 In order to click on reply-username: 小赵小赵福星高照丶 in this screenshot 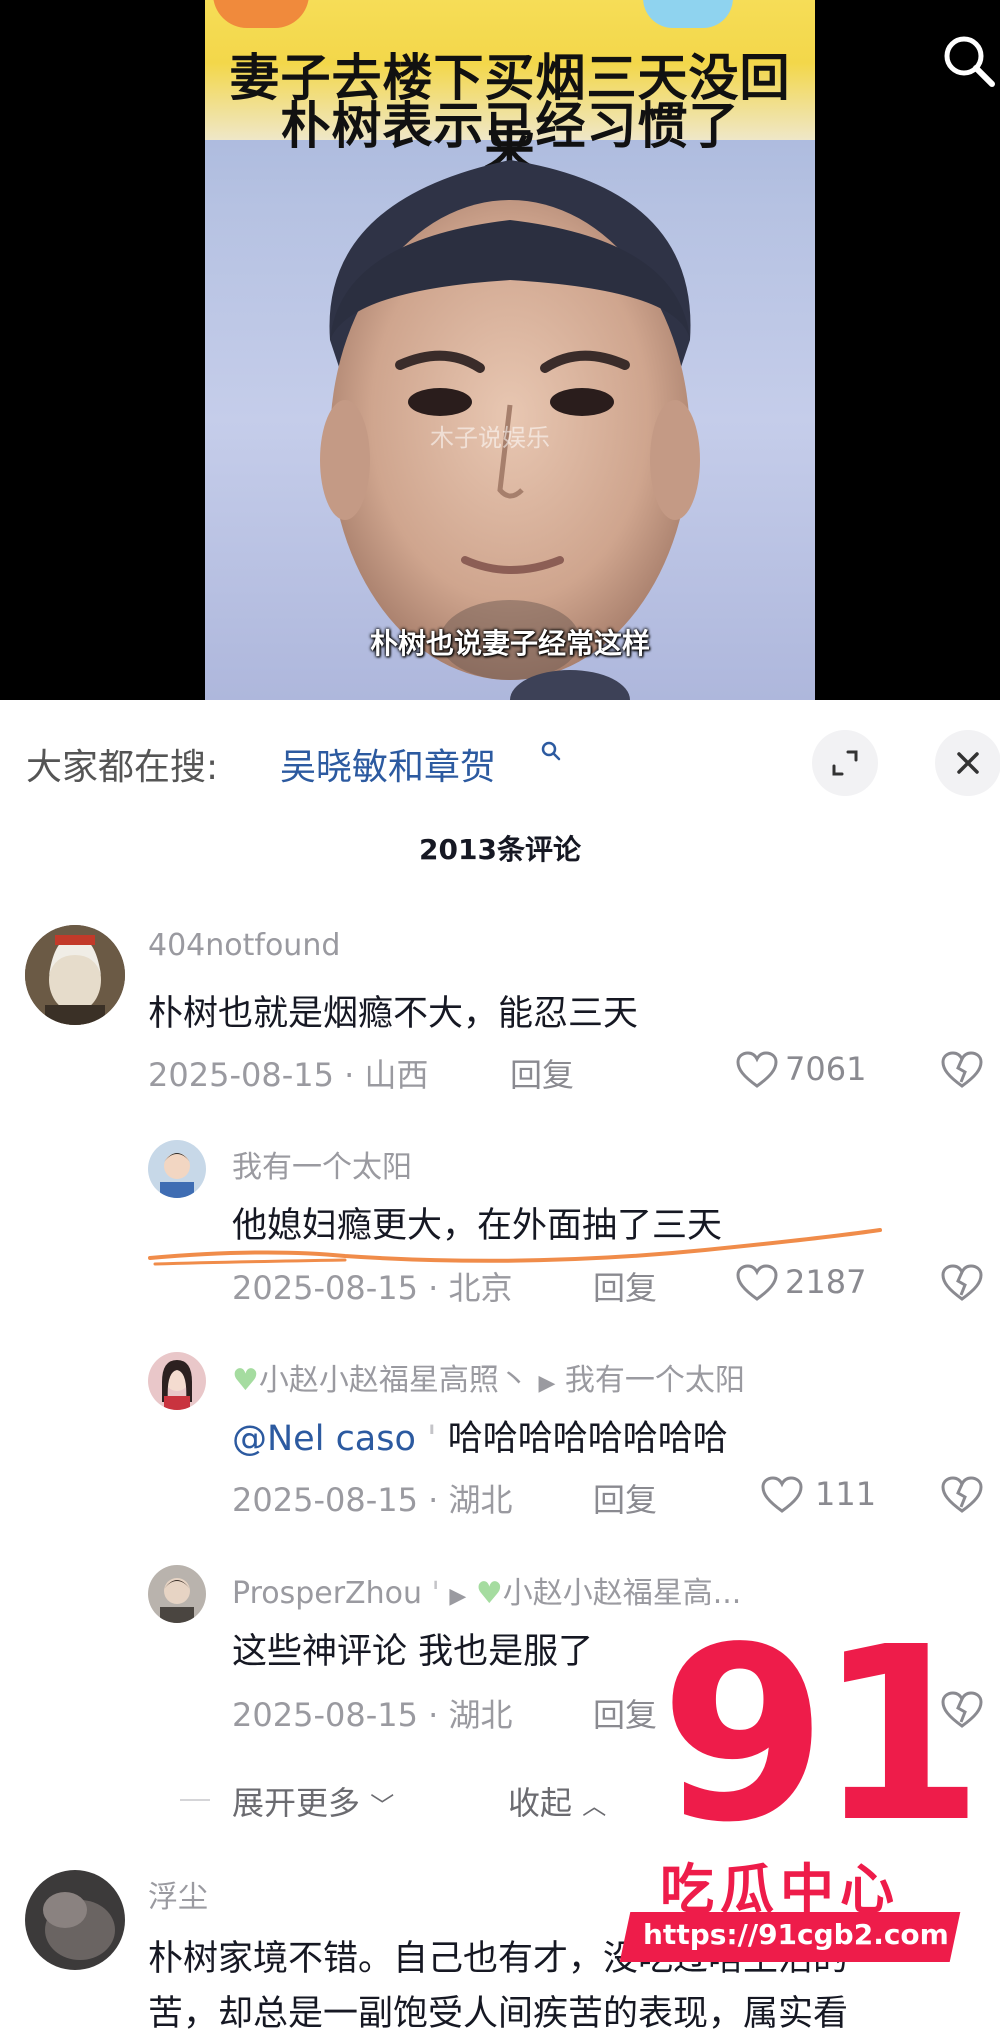, I will do `click(394, 1380)`.